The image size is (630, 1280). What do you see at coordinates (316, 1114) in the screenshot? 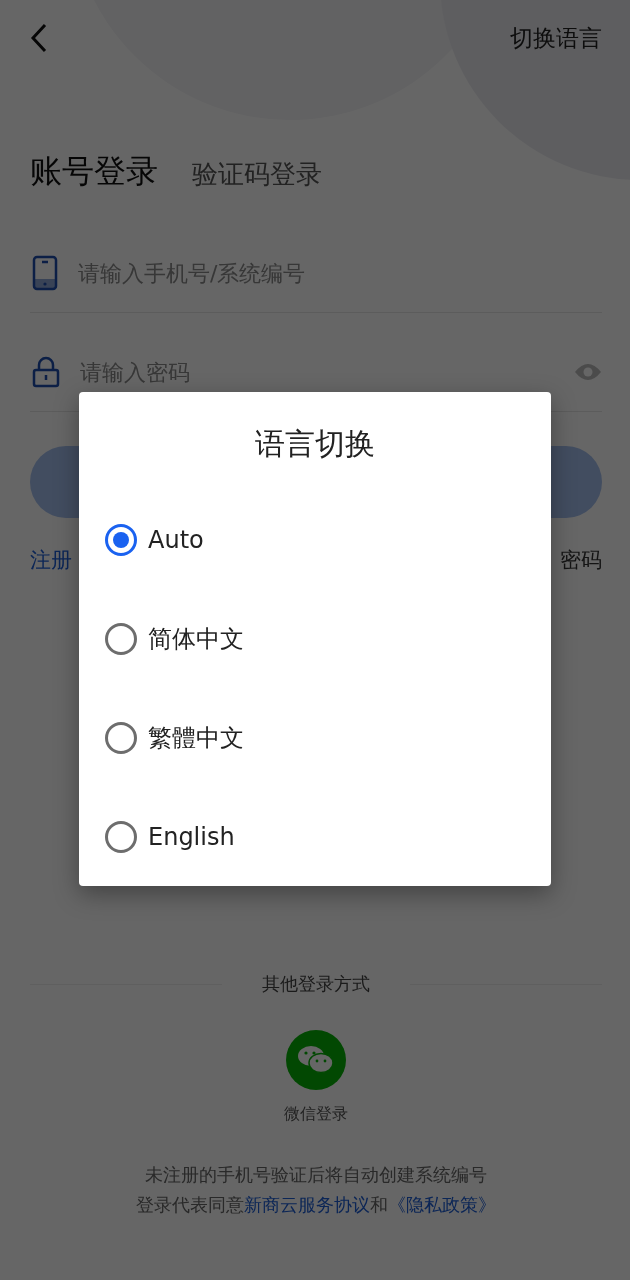
I see `wechat-login-label: 微信登录` at bounding box center [316, 1114].